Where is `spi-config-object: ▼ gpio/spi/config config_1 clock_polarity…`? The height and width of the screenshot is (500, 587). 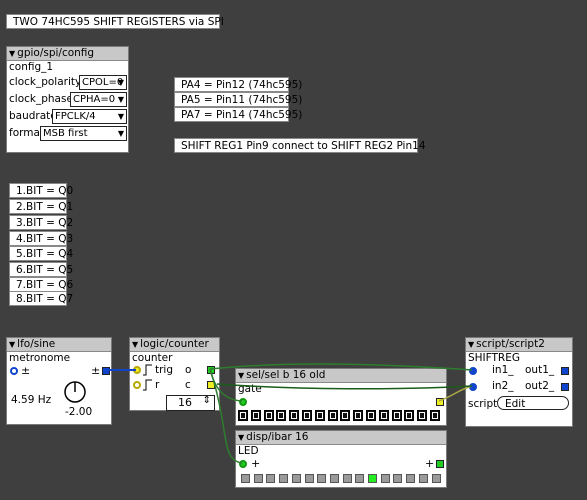 spi-config-object: ▼ gpio/spi/config config_1 clock_polarity… is located at coordinates (67, 99).